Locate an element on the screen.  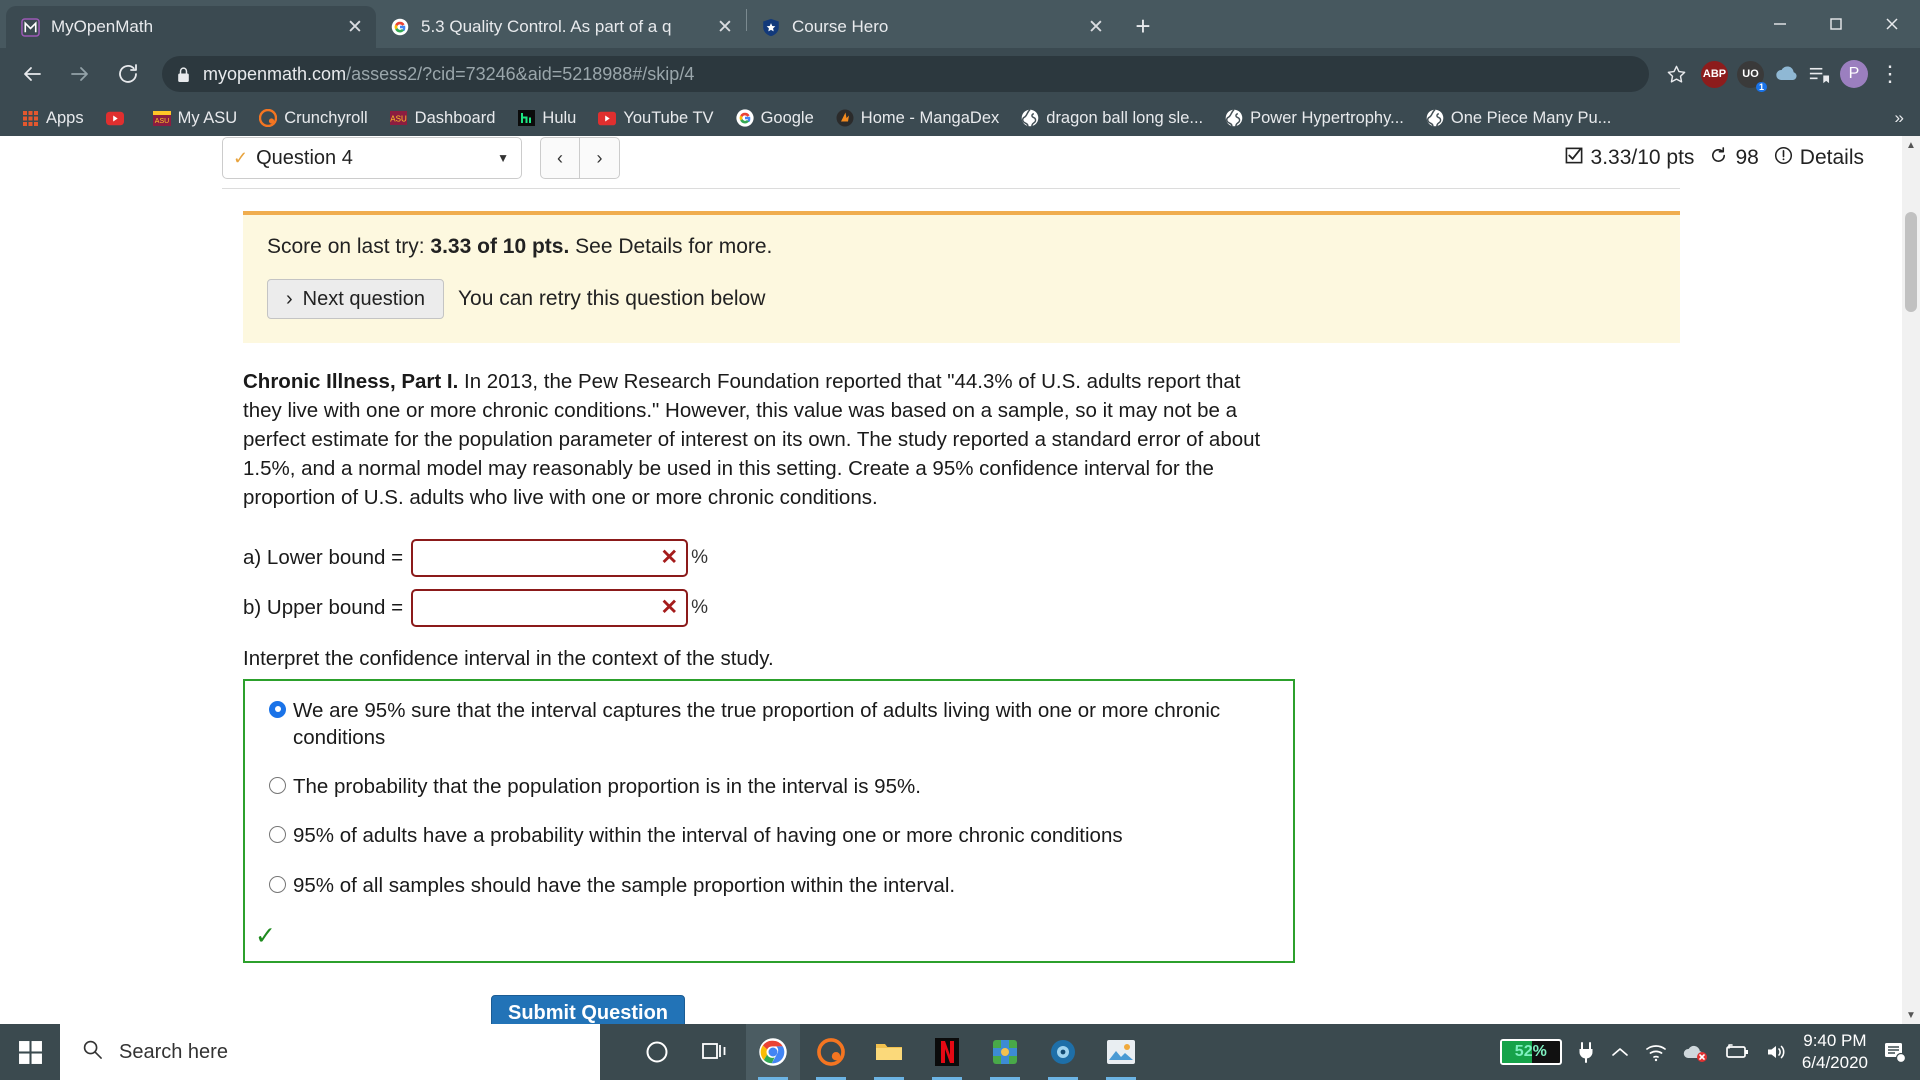
details-text: Details is located at coordinates (1832, 158).